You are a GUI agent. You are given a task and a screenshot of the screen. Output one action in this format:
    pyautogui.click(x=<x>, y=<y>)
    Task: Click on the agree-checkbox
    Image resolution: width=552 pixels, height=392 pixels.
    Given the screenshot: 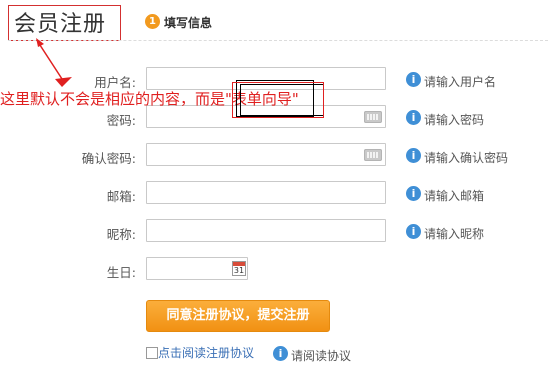 What is the action you would take?
    pyautogui.click(x=152, y=353)
    